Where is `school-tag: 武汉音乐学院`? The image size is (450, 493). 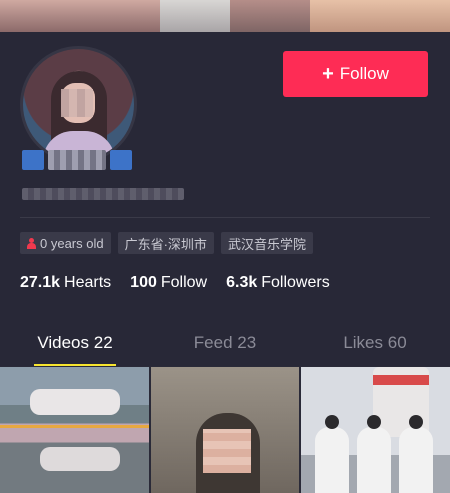
school-tag: 武汉音乐学院 is located at coordinates (266, 243).